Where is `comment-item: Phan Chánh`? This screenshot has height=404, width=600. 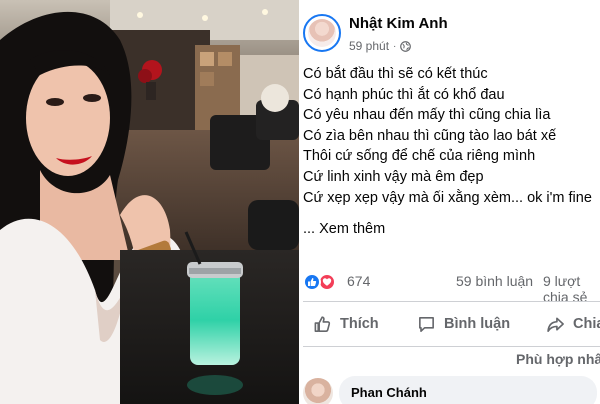
comment-item: Phan Chánh is located at coordinates (449, 390).